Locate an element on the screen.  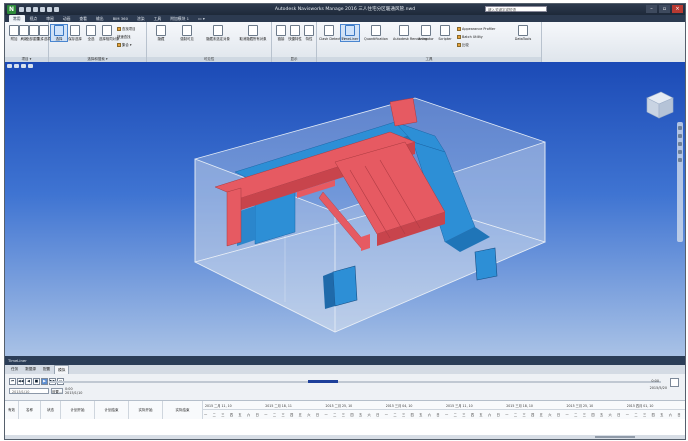
hide-unselected-button: 隐藏未选定对象 is located at coordinates (218, 33).